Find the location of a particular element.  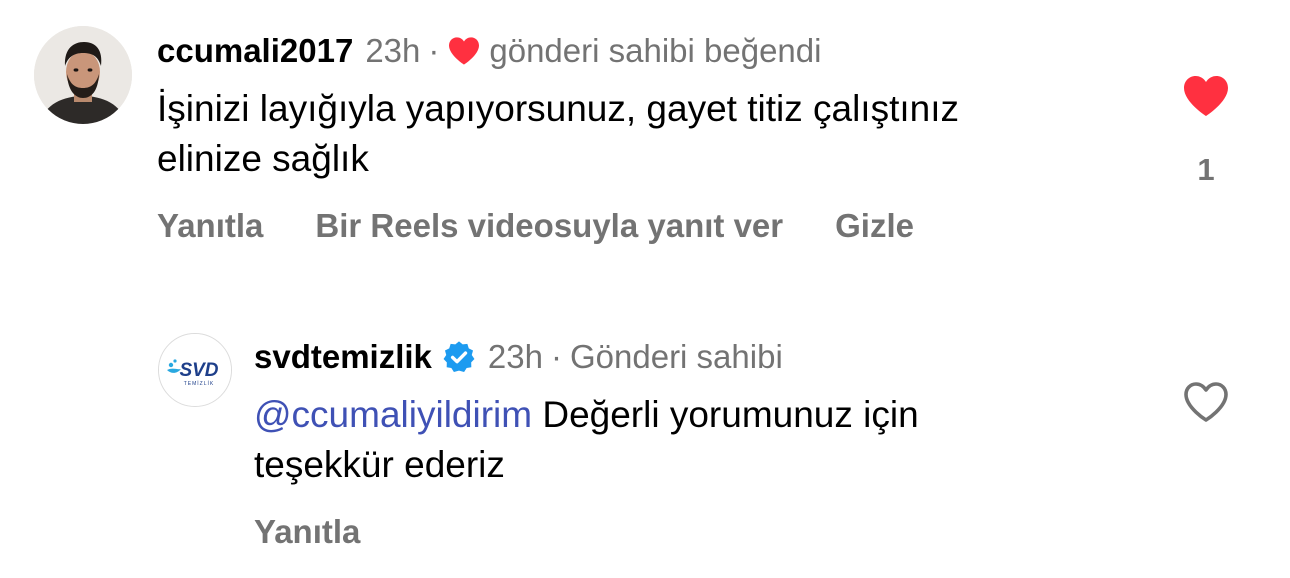

mention-link: @ccumaliyildirim is located at coordinates (393, 414).